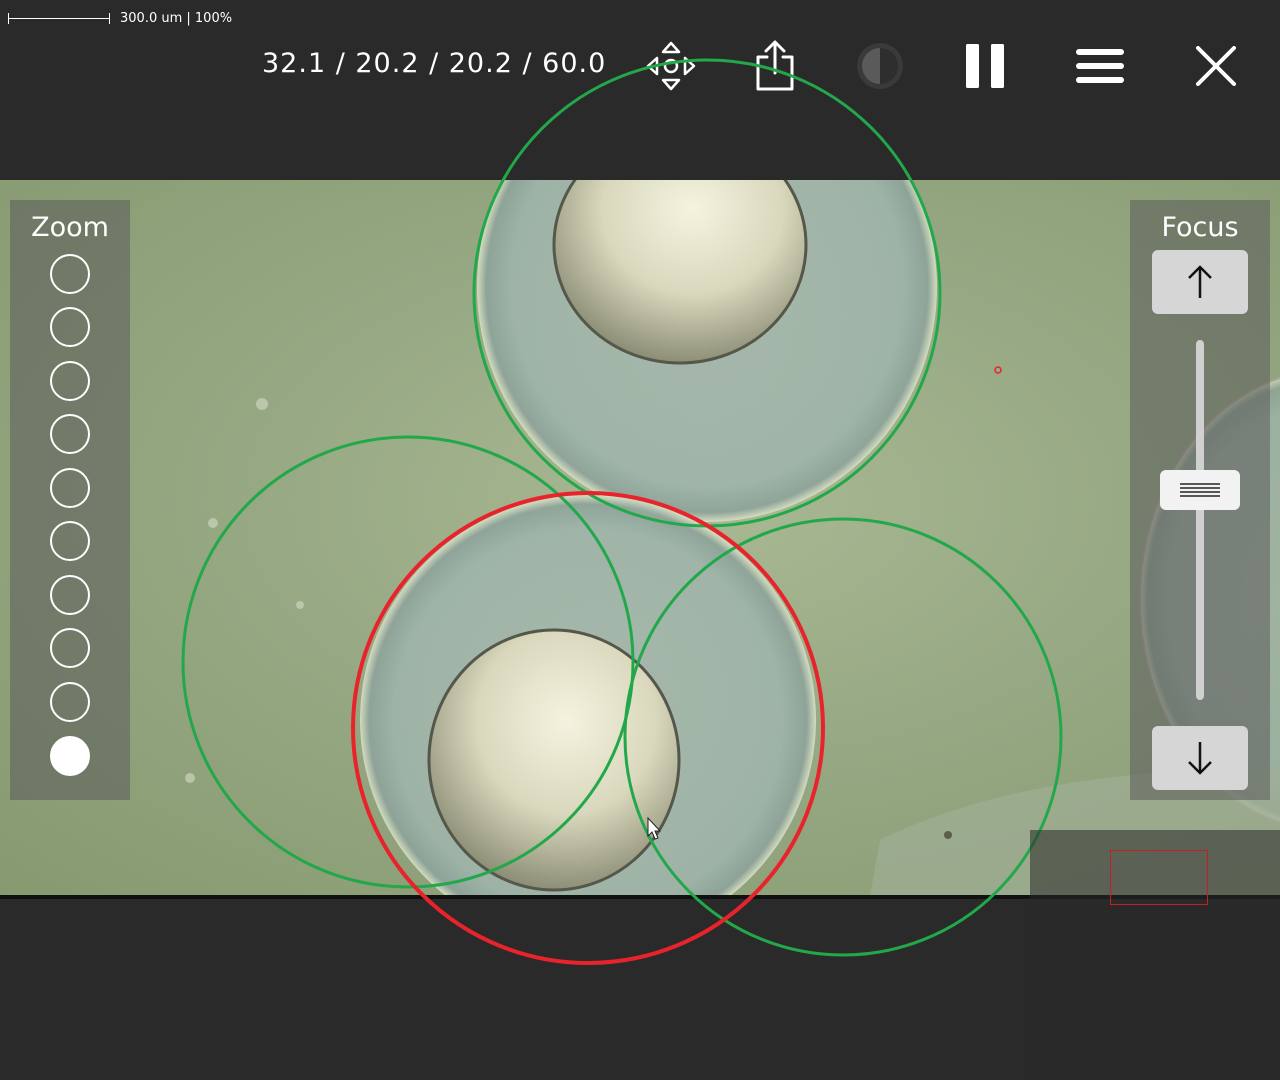 This screenshot has height=1080, width=1280. Describe the element at coordinates (176, 18) in the screenshot. I see `scale-bar-label: 300.0 um | 100%` at that location.